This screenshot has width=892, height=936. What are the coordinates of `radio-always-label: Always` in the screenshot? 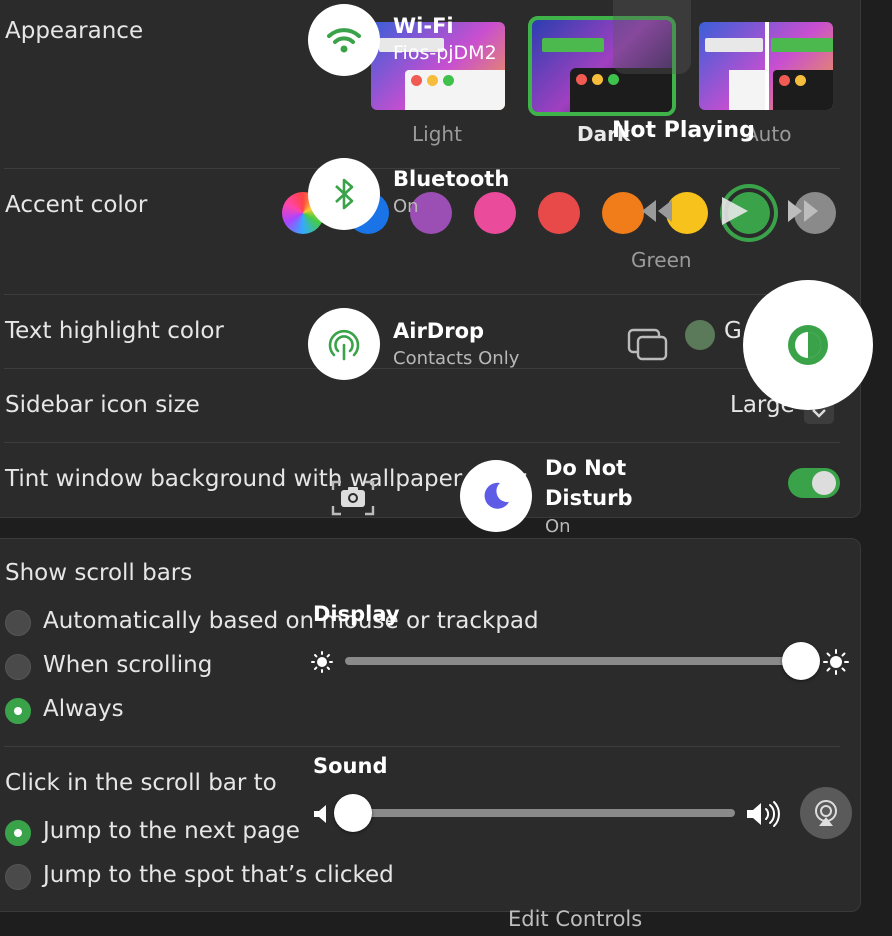 It's located at (83, 709).